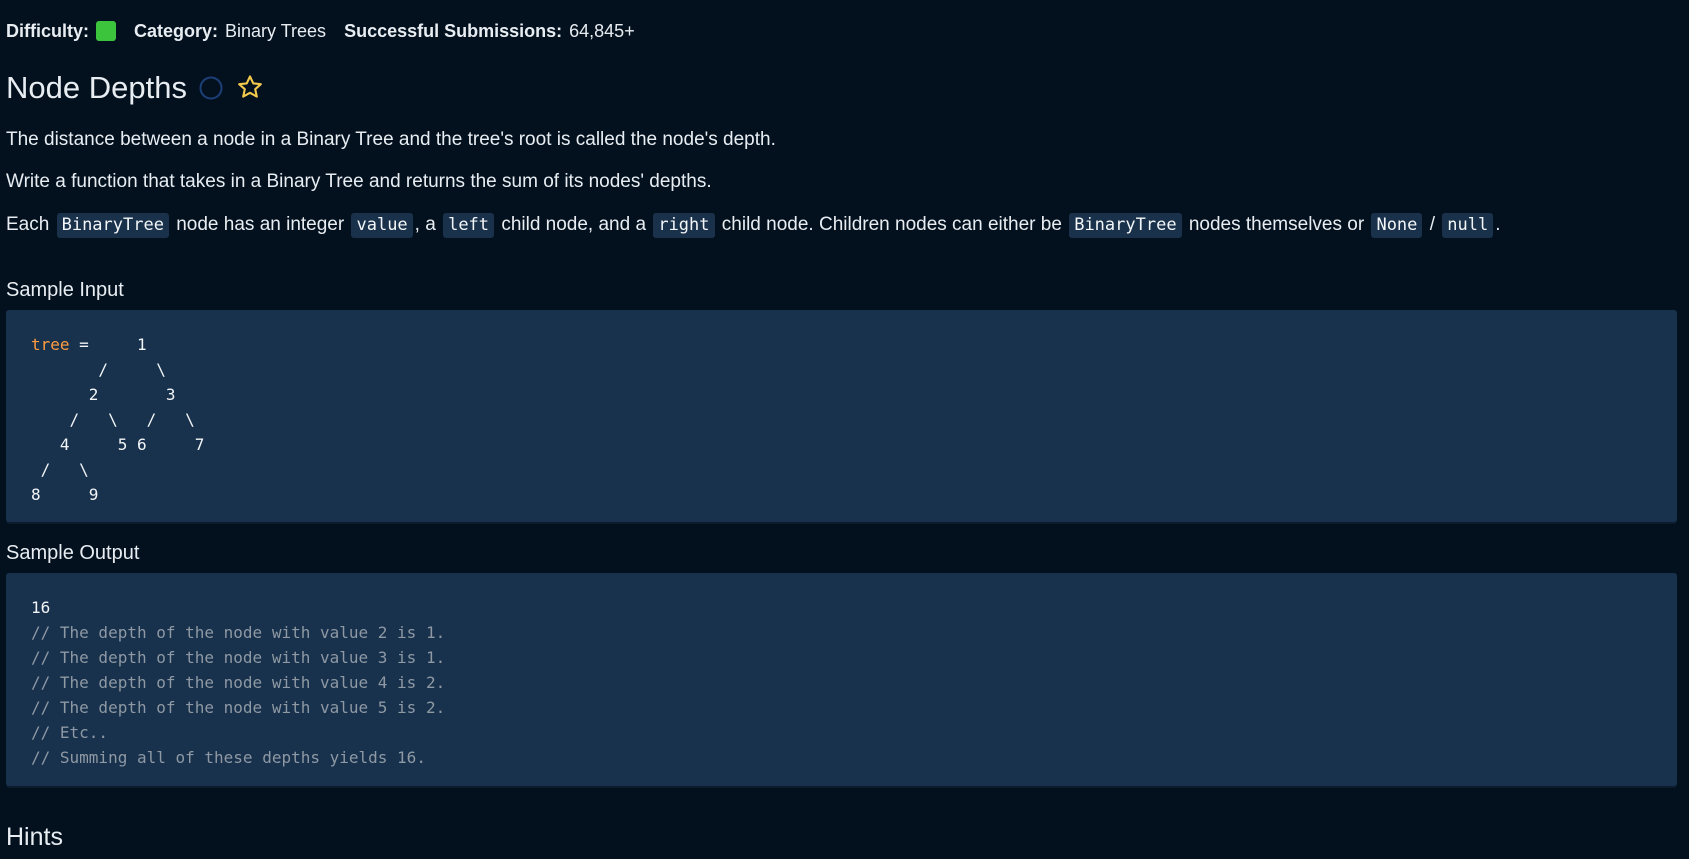 This screenshot has height=859, width=1689. I want to click on description-text: /, so click(1432, 224).